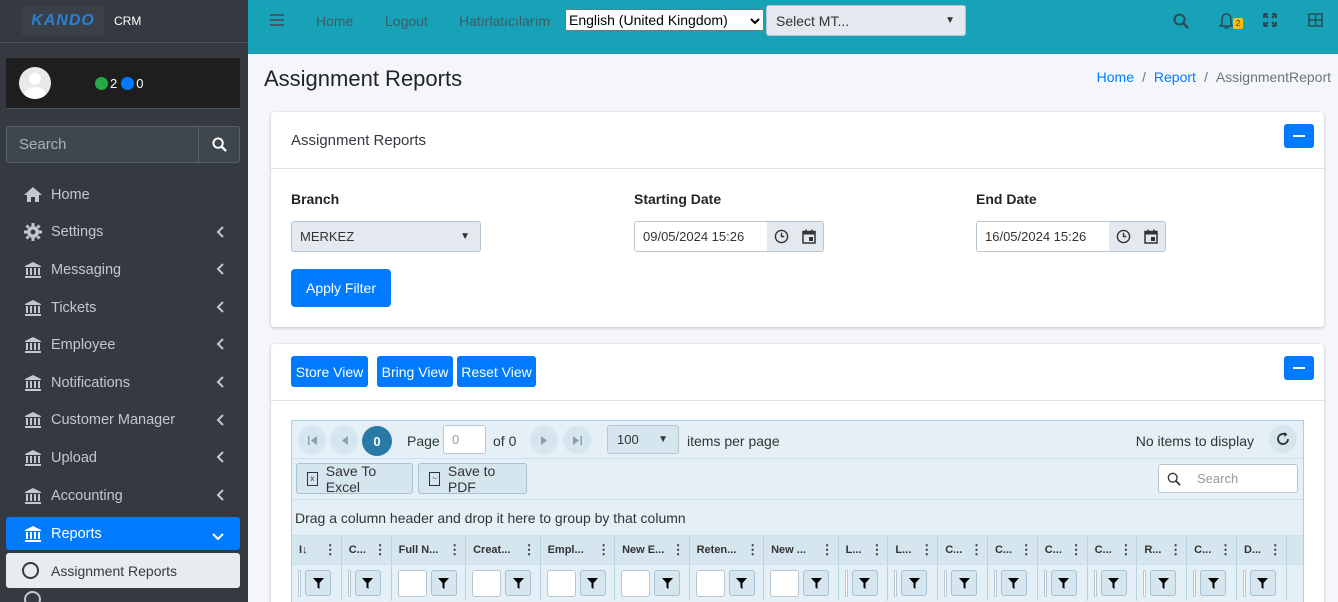  I want to click on column-header: Full N... ⋮, so click(429, 550).